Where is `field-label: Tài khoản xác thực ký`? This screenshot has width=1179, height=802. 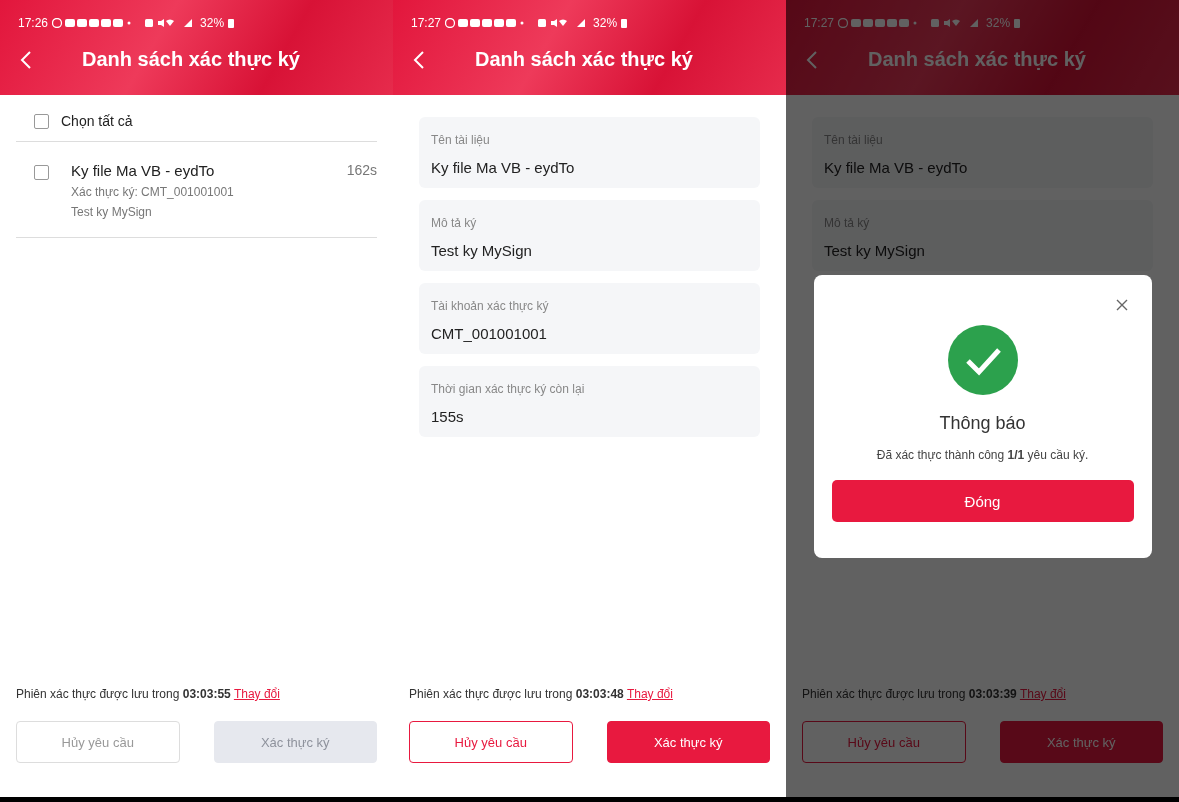 field-label: Tài khoản xác thực ký is located at coordinates (490, 306).